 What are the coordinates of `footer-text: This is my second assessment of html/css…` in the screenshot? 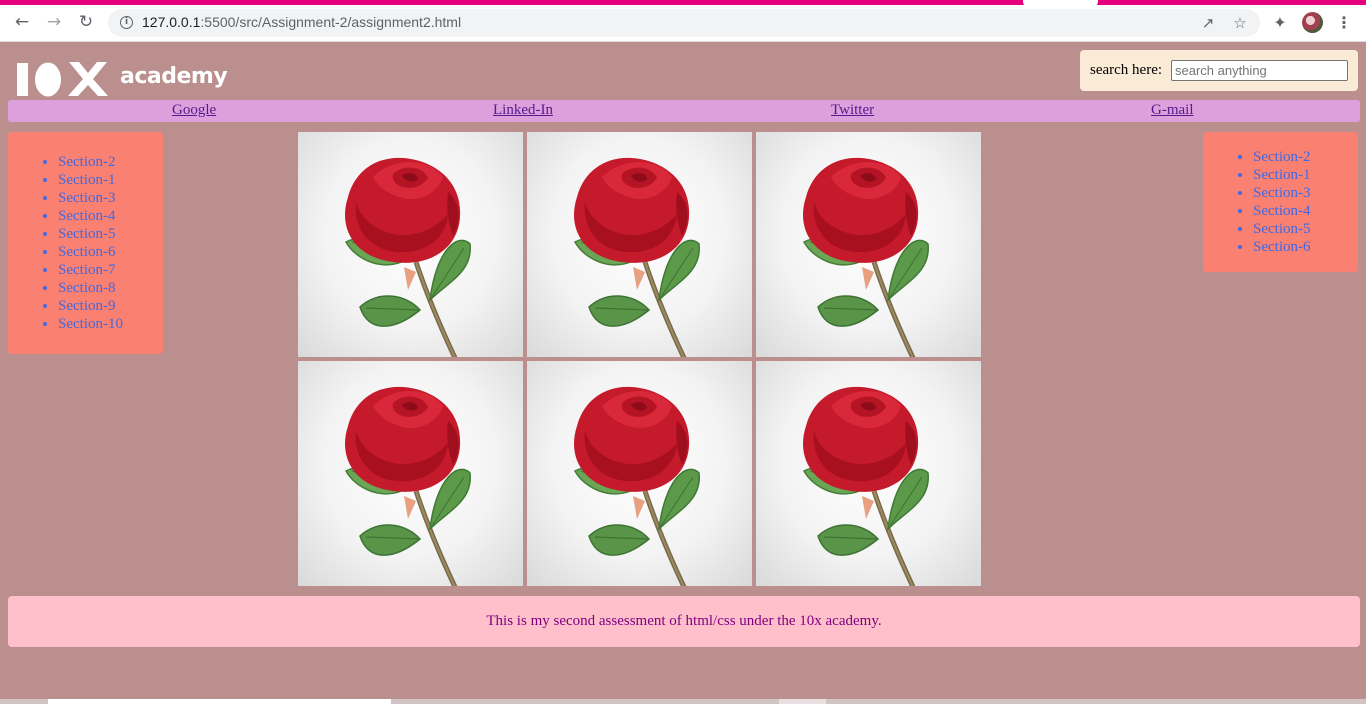 It's located at (684, 621).